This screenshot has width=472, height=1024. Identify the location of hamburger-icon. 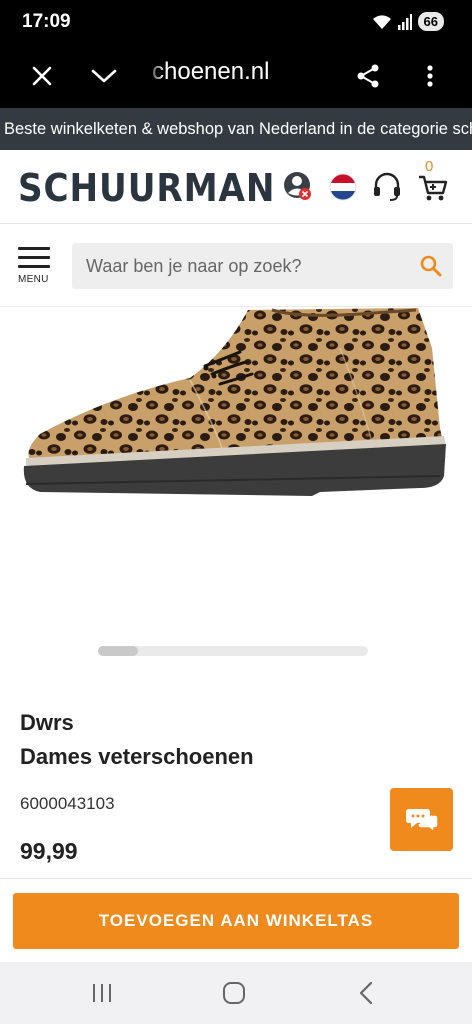
(34, 248).